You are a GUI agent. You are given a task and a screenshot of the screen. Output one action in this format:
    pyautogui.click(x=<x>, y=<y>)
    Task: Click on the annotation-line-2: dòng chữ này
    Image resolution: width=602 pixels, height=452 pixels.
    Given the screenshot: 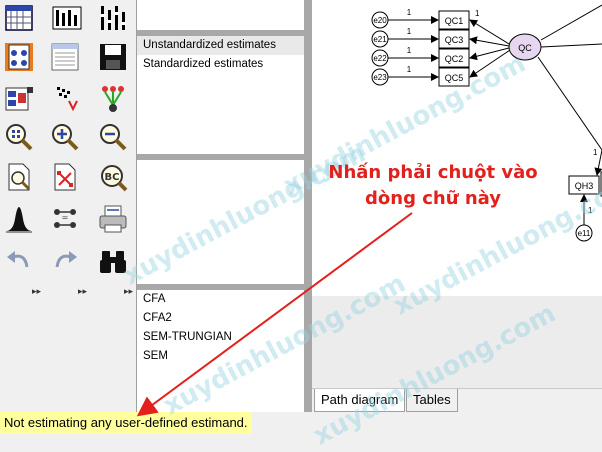 What is the action you would take?
    pyautogui.click(x=433, y=198)
    